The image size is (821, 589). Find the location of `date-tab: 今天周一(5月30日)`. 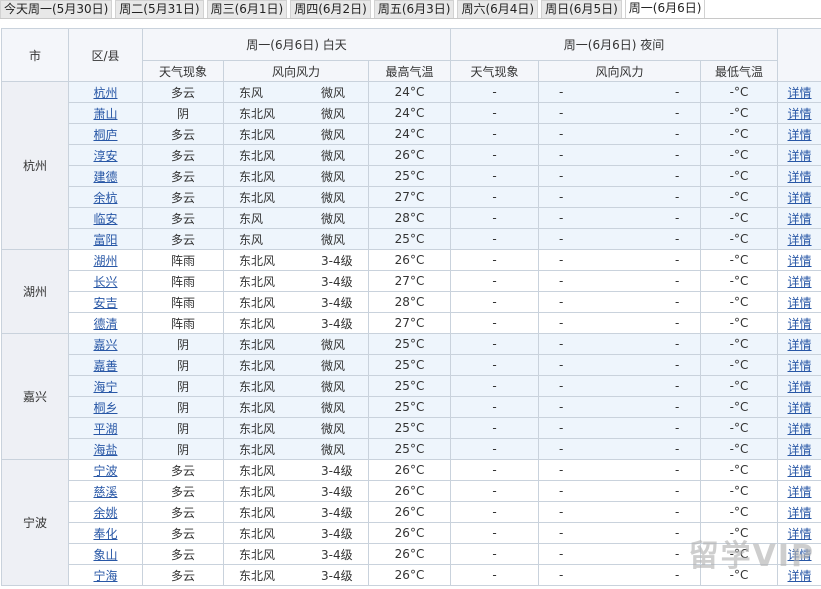

date-tab: 今天周一(5月30日) is located at coordinates (56, 9).